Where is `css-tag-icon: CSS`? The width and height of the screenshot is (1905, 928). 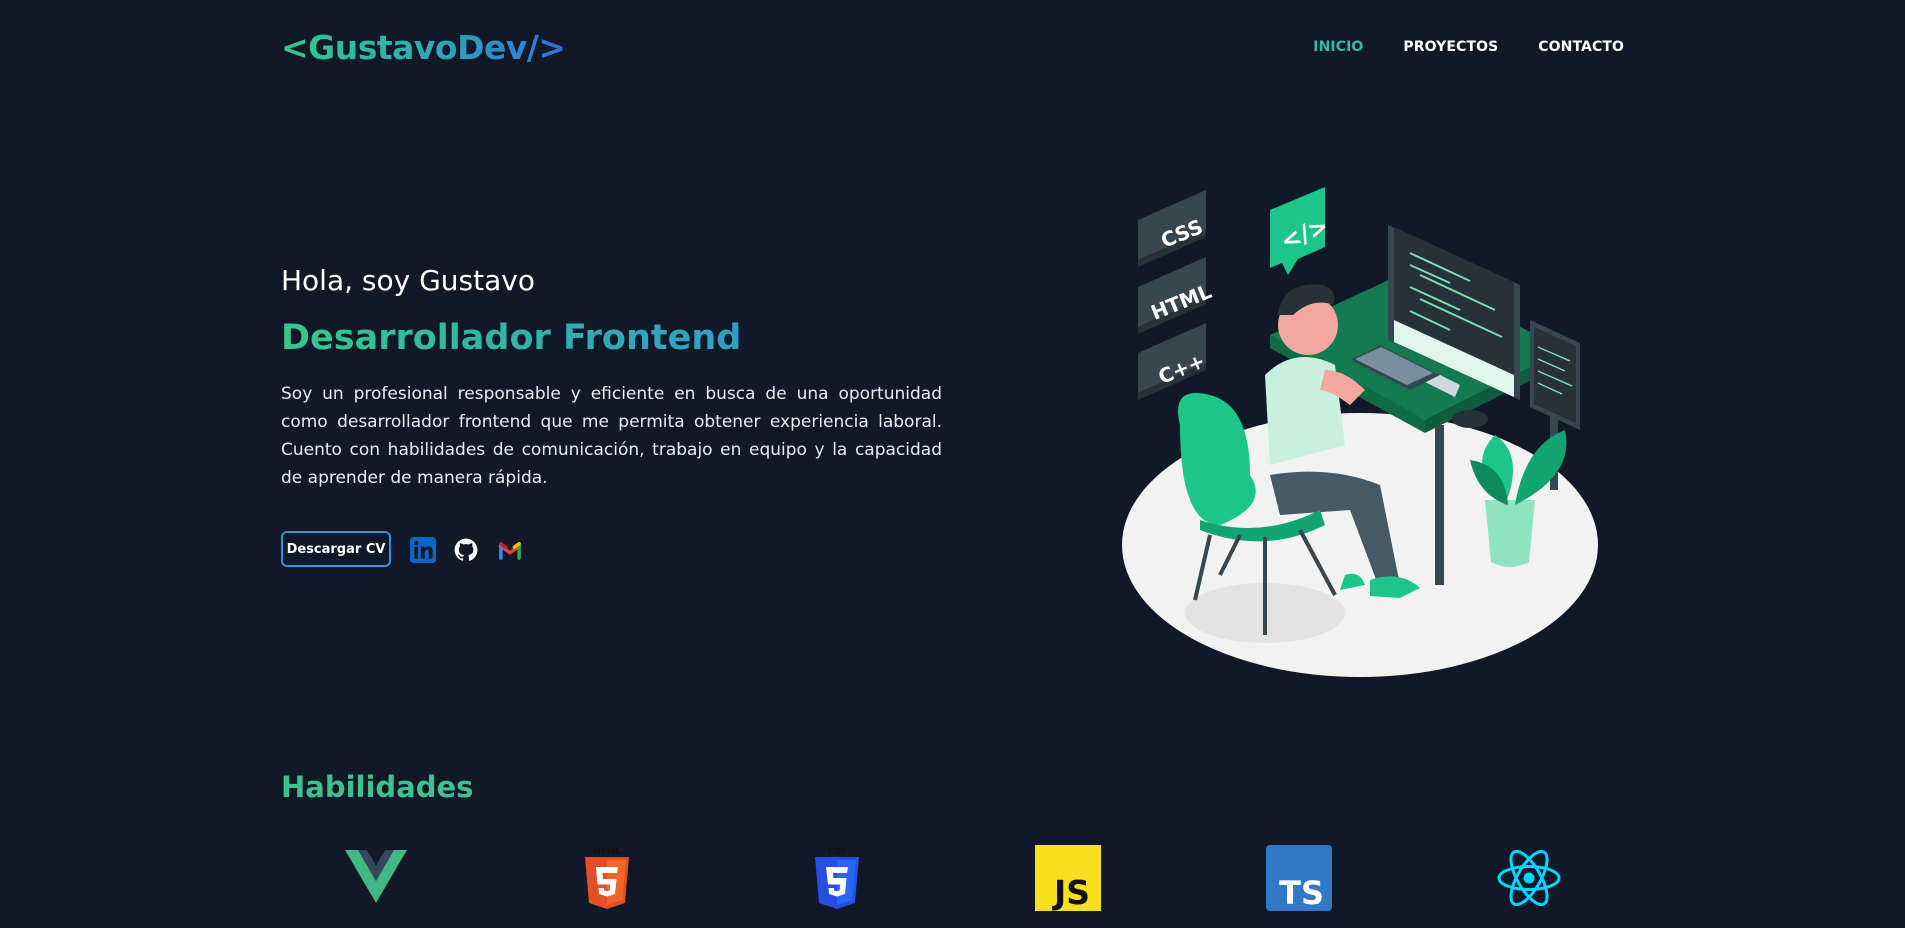 css-tag-icon: CSS is located at coordinates (1172, 228).